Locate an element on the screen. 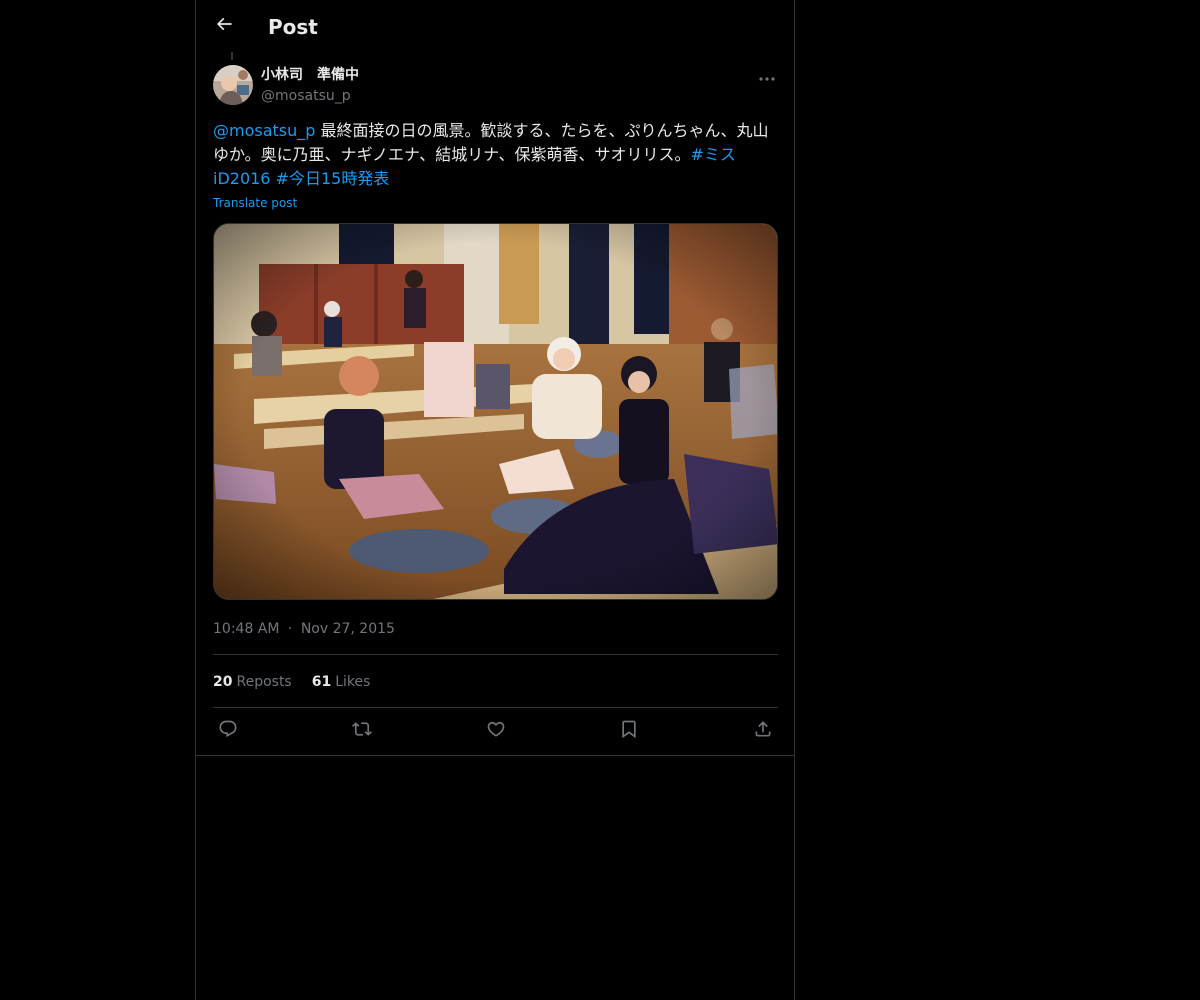  share-button is located at coordinates (763, 731).